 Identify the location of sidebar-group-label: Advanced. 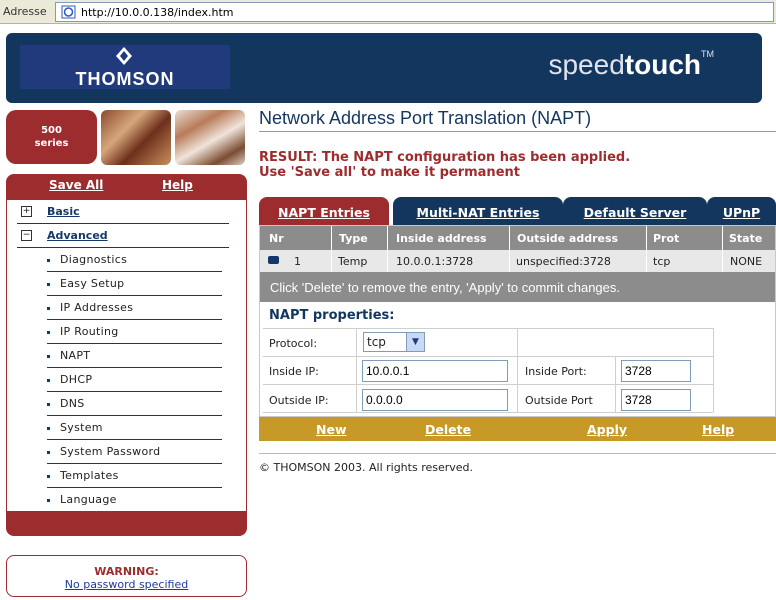
(77, 235).